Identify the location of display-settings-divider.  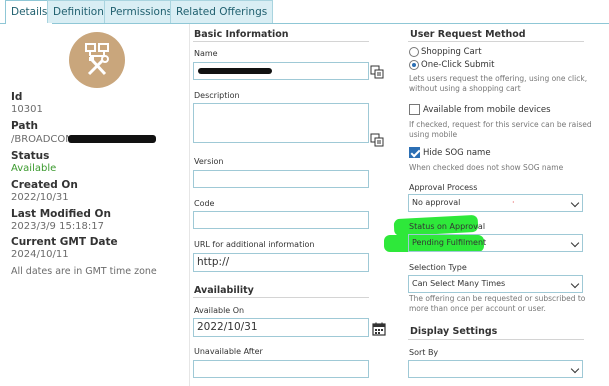
(496, 339).